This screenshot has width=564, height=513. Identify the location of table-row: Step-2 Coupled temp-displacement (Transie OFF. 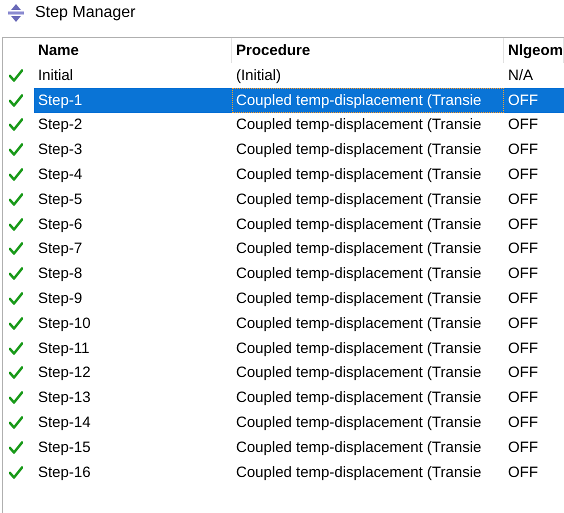
(283, 125).